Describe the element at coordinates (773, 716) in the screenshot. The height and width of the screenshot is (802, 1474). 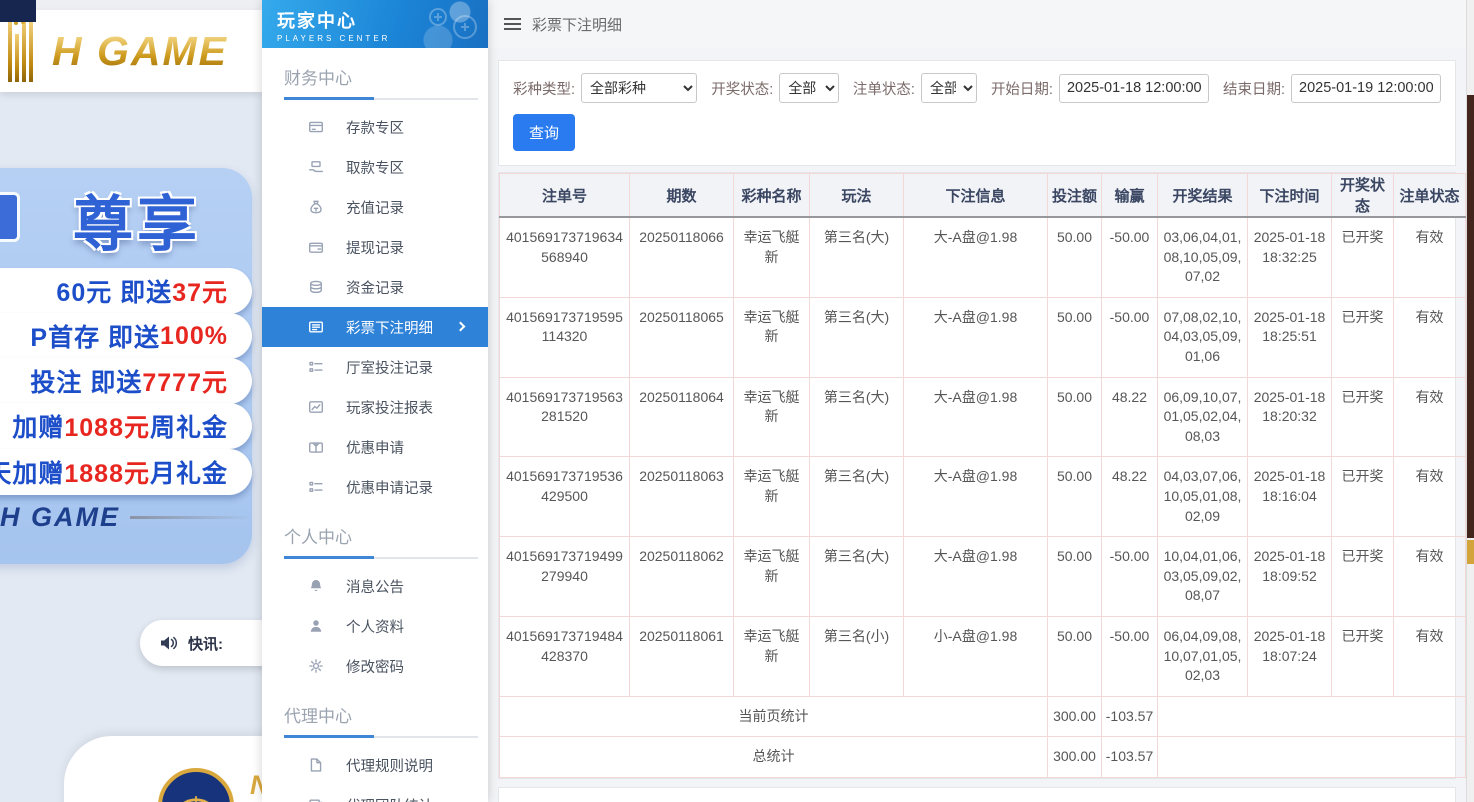
I see `summary-label: 当前页统计` at that location.